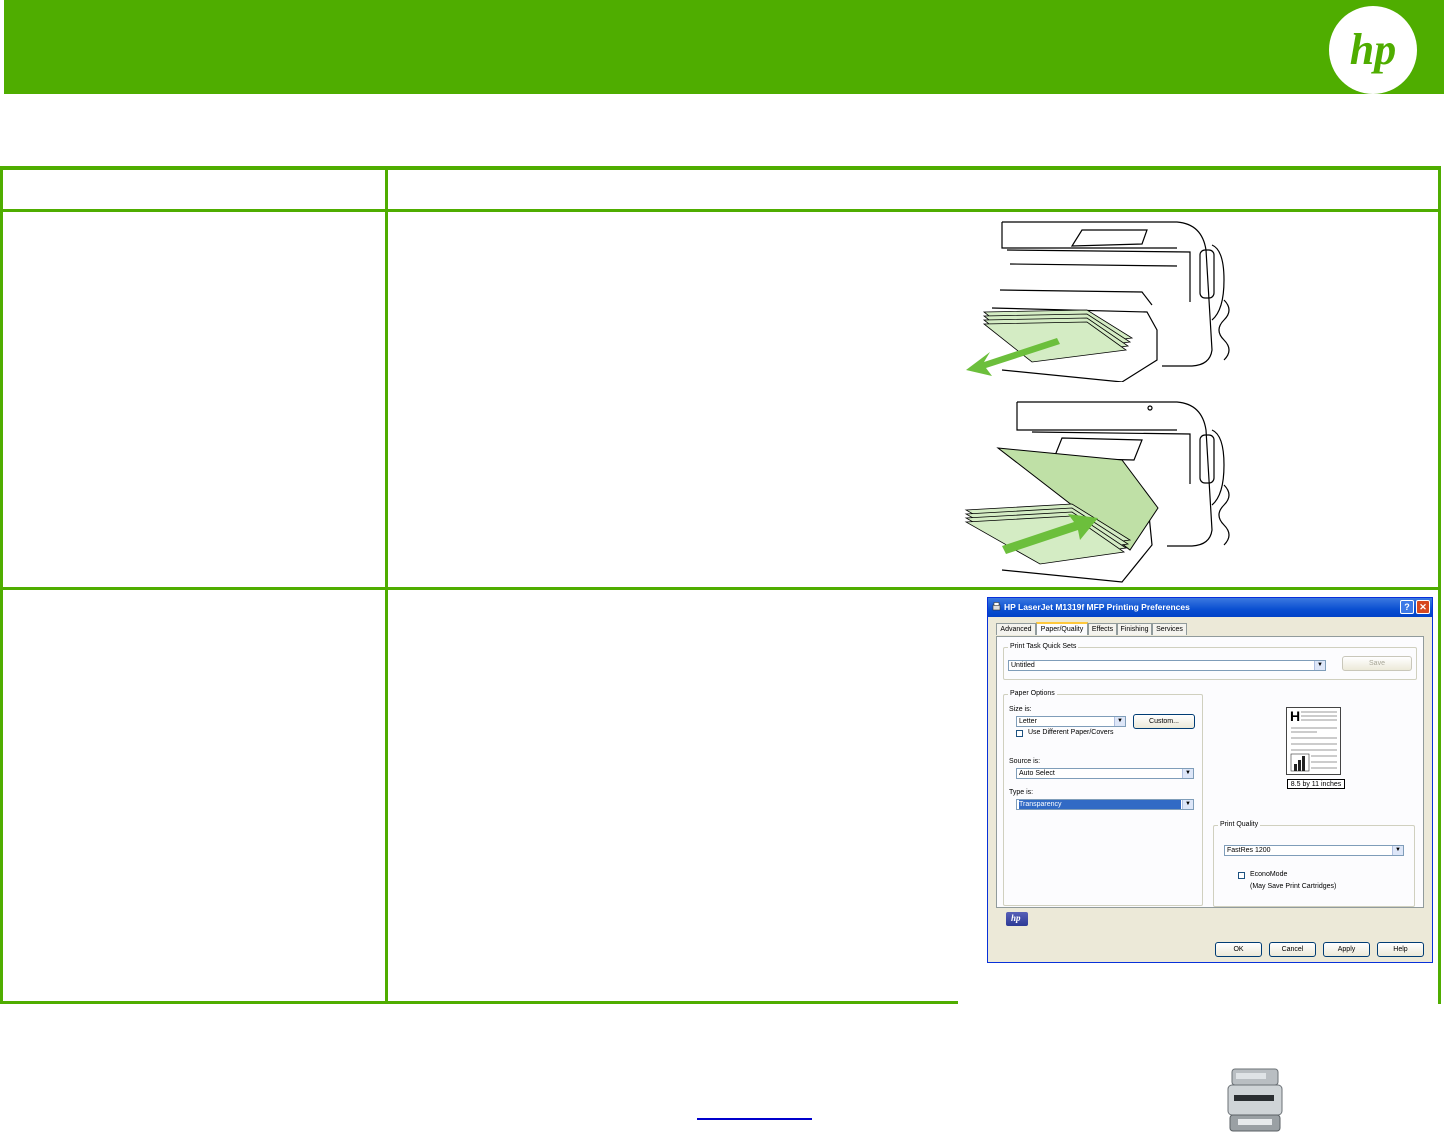 Image resolution: width=1449 pixels, height=1135 pixels. I want to click on svg-text: hp, so click(1373, 49).